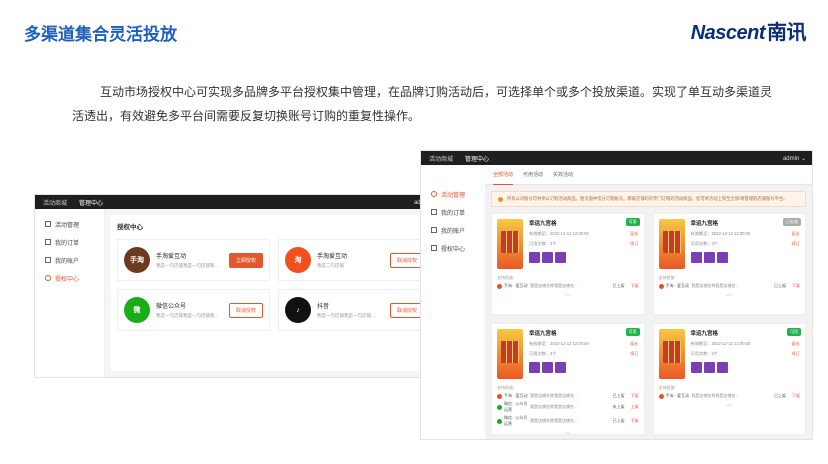  What do you see at coordinates (100, 34) in the screenshot?
I see `slide-title: 多渠道集合灵活投放` at bounding box center [100, 34].